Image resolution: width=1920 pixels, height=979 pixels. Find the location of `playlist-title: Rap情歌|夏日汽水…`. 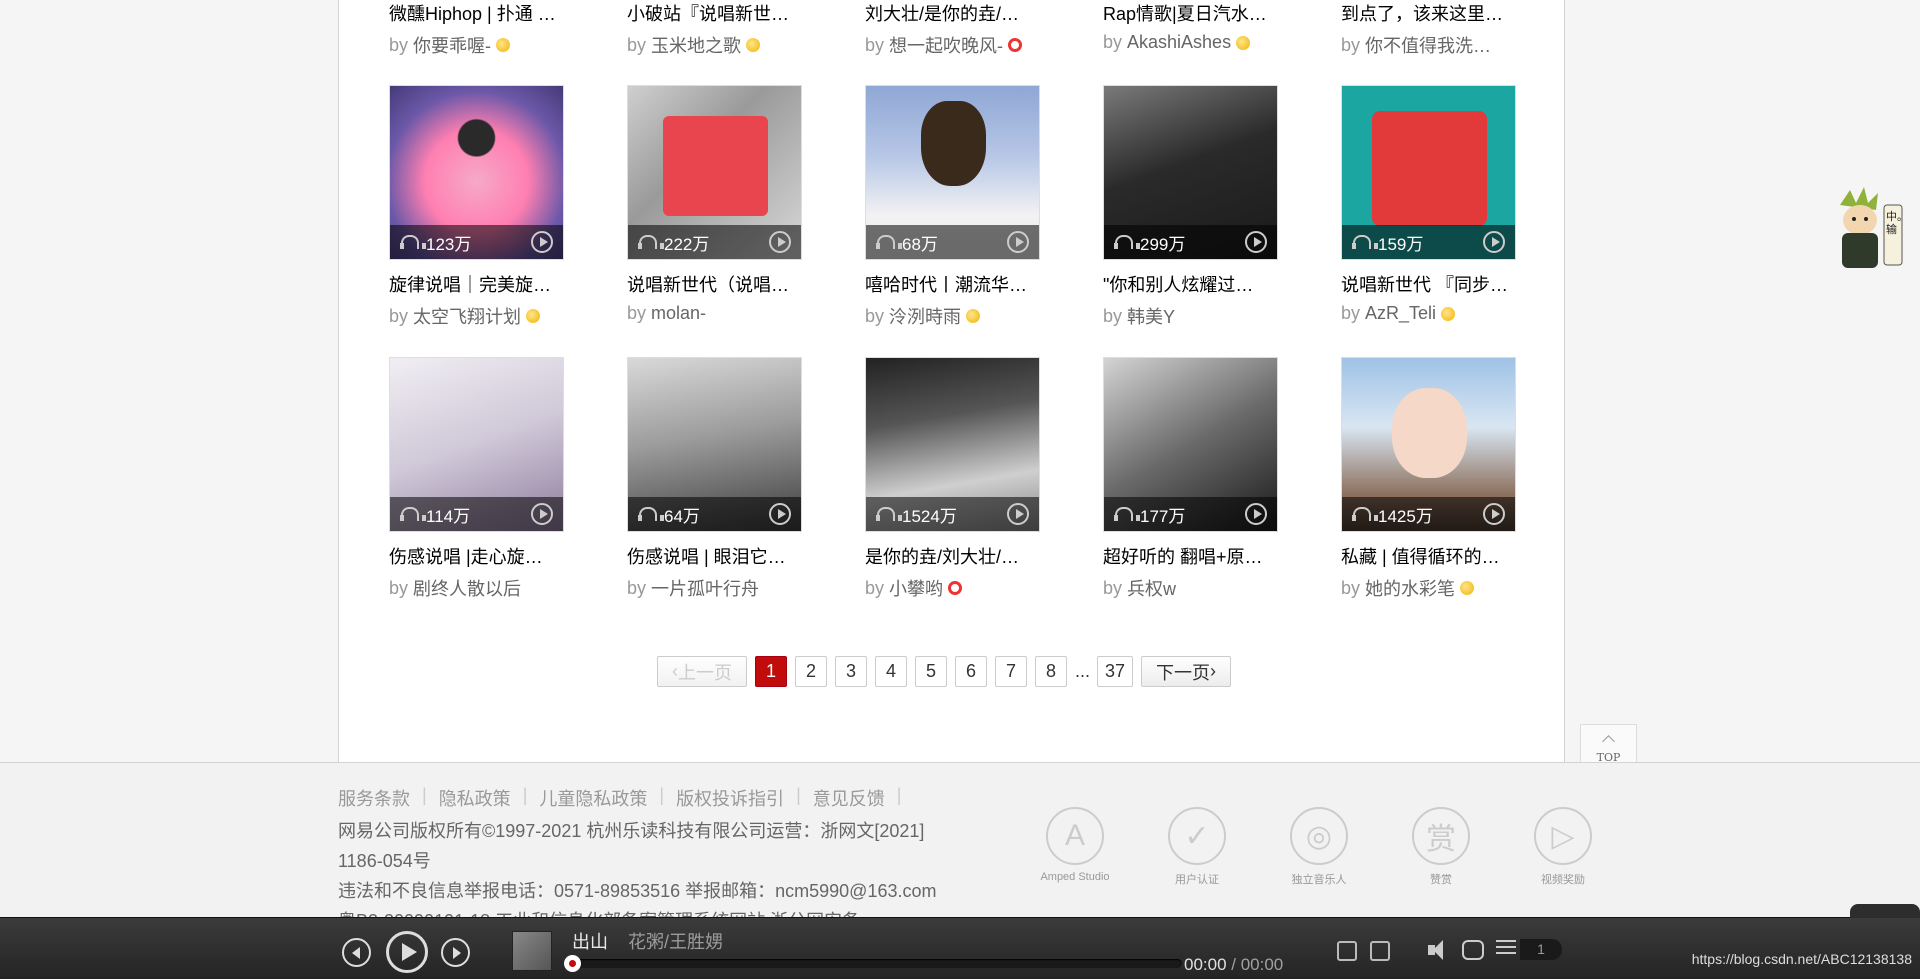

playlist-title: Rap情歌|夏日汽水… is located at coordinates (1190, 13).